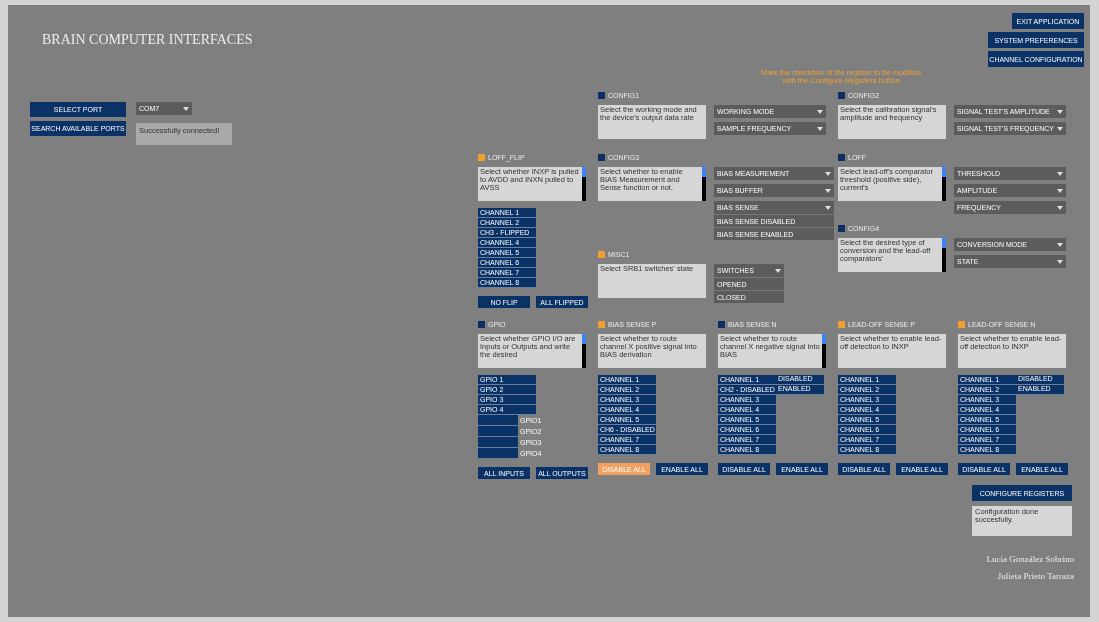 Image resolution: width=1099 pixels, height=622 pixels. What do you see at coordinates (148, 40) in the screenshot?
I see `app-title: BRAIN COMPUTER INTERFACES` at bounding box center [148, 40].